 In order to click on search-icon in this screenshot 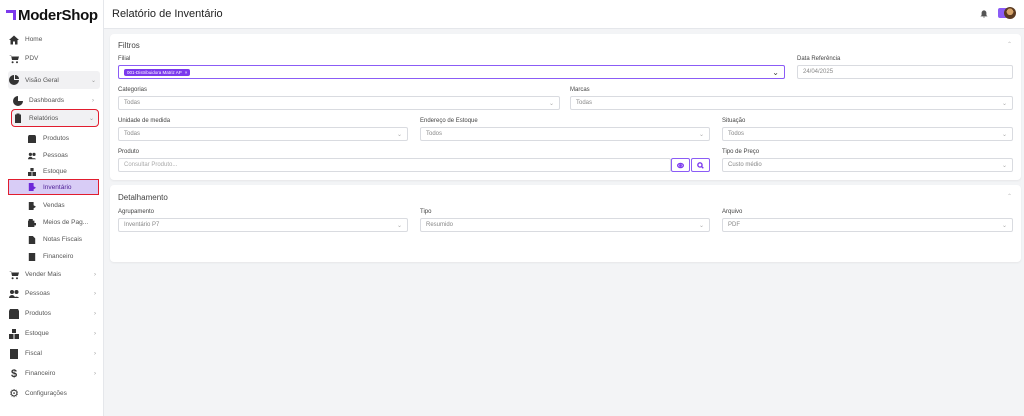, I will do `click(700, 165)`.